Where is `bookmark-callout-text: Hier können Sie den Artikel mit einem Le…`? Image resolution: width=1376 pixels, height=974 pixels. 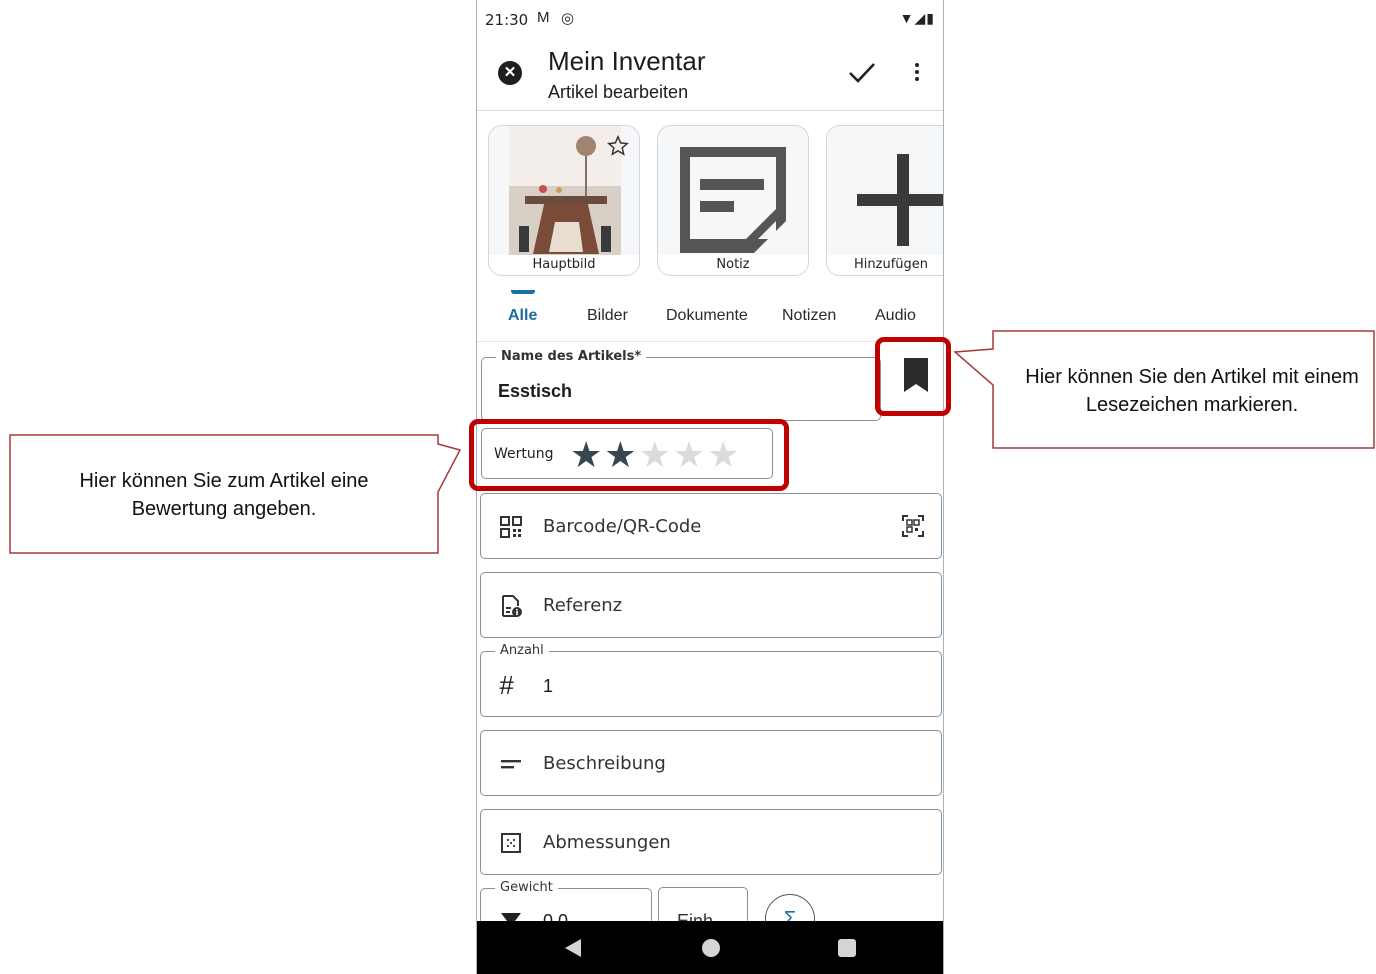
bookmark-callout-text: Hier können Sie den Artikel mit einem Le… is located at coordinates (1192, 391).